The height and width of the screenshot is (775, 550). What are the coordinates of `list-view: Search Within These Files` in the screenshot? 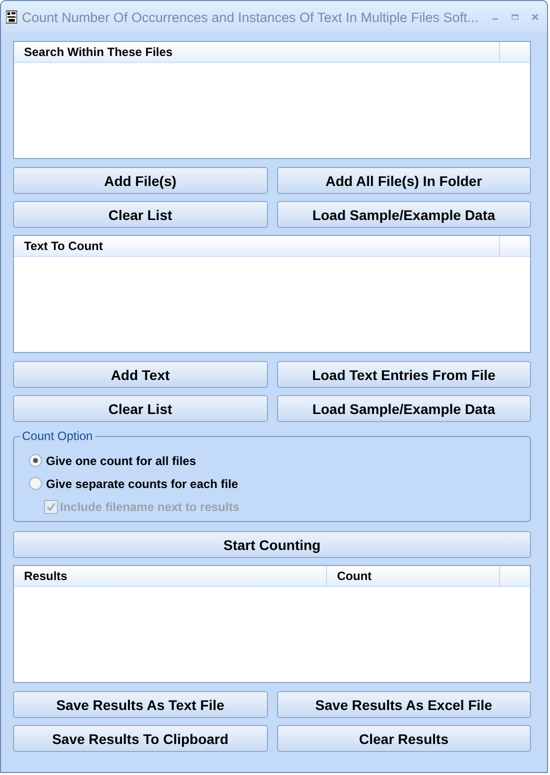 It's located at (272, 100).